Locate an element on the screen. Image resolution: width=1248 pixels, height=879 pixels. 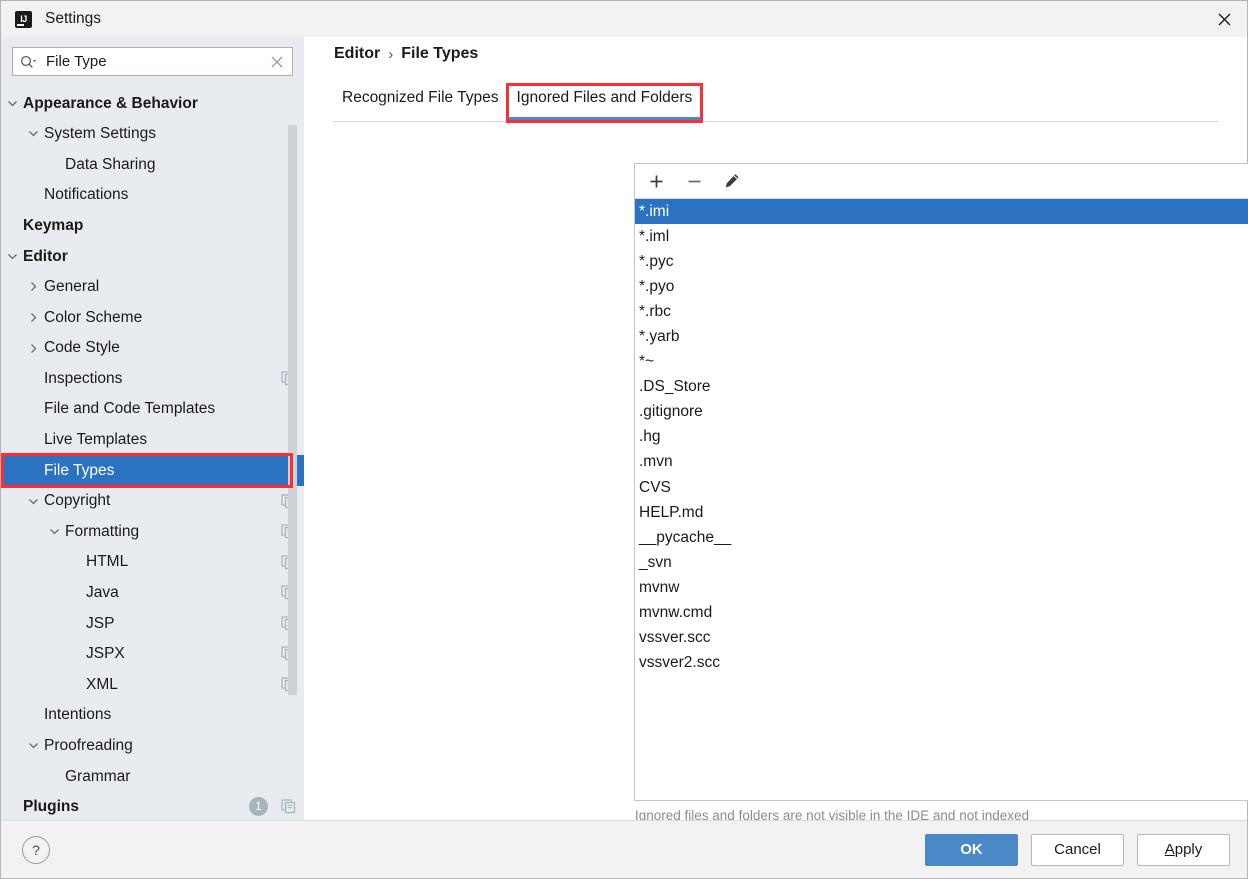
list-item-label: *.rbc is located at coordinates (655, 311).